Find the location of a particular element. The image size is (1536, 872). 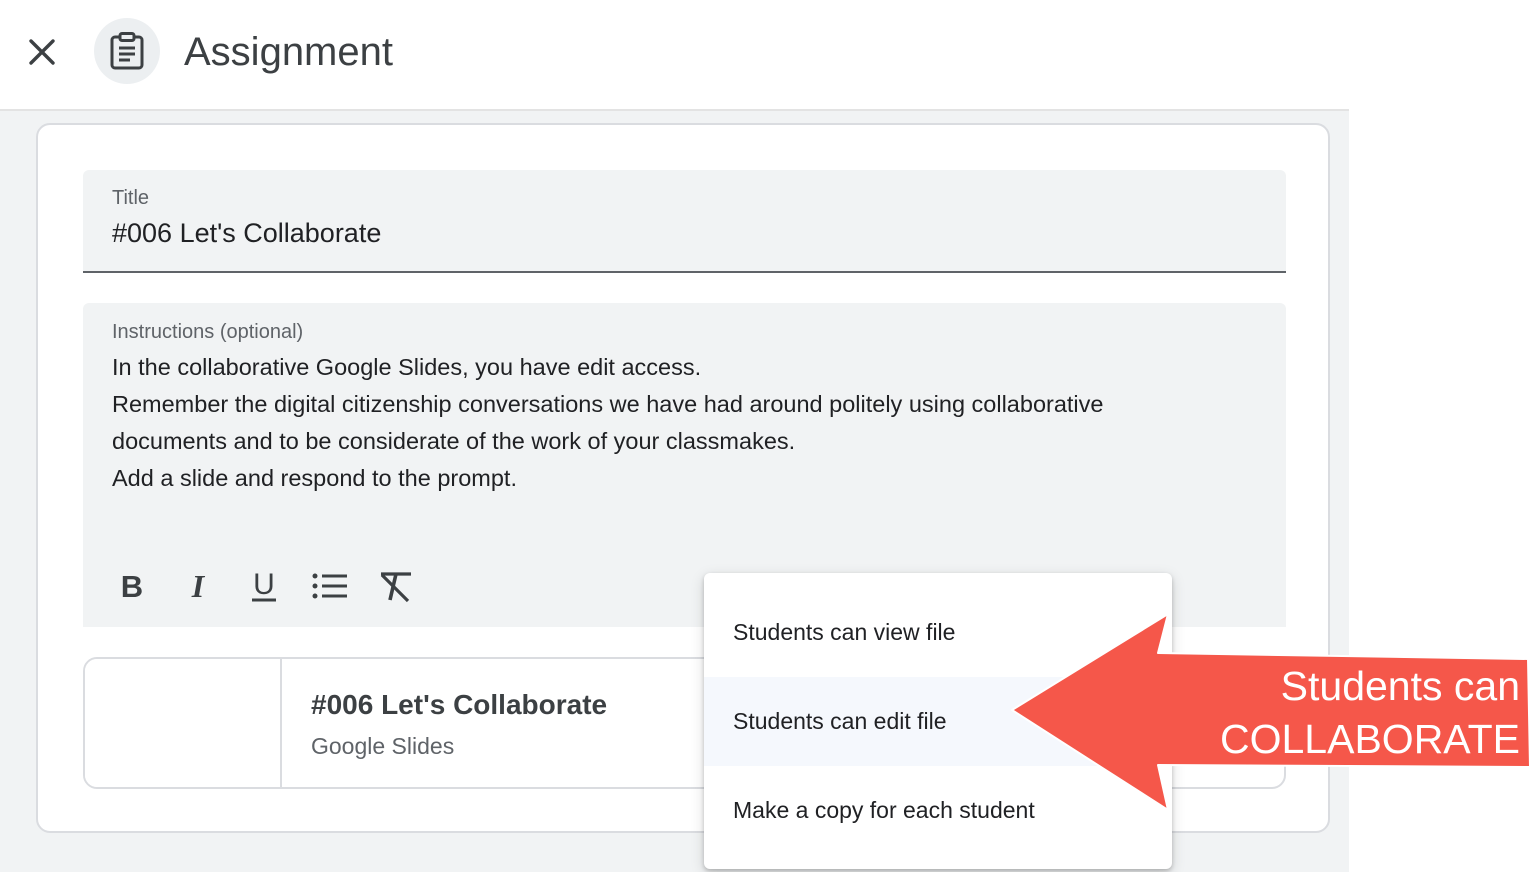

svg-text: B is located at coordinates (132, 586).